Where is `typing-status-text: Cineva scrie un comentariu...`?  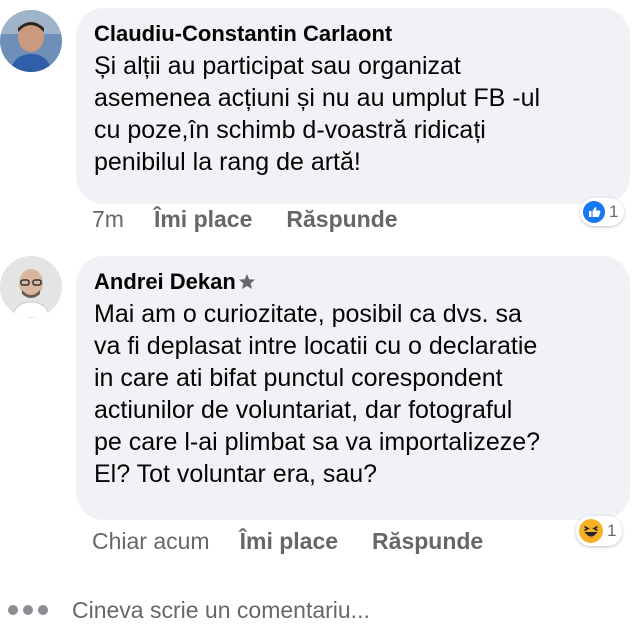 typing-status-text: Cineva scrie un comentariu... is located at coordinates (221, 609).